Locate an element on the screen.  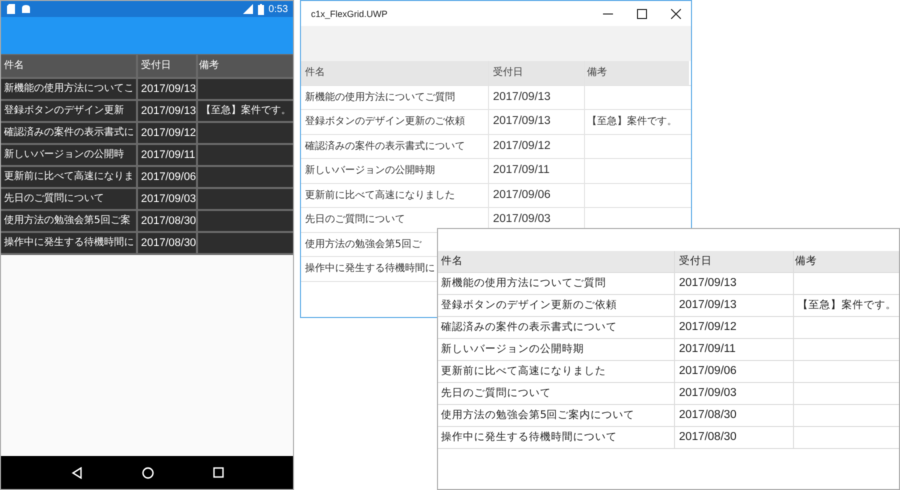
table-cell: 使用方法の勉強会第5回ご案内について is located at coordinates (556, 415).